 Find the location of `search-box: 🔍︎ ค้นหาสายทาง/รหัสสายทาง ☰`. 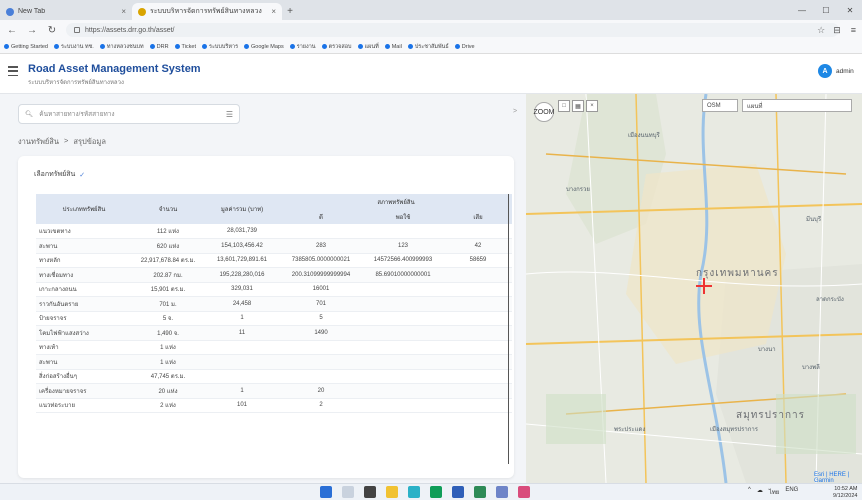

search-box: 🔍︎ ค้นหาสายทาง/รหัสสายทาง ☰ is located at coordinates (129, 114).